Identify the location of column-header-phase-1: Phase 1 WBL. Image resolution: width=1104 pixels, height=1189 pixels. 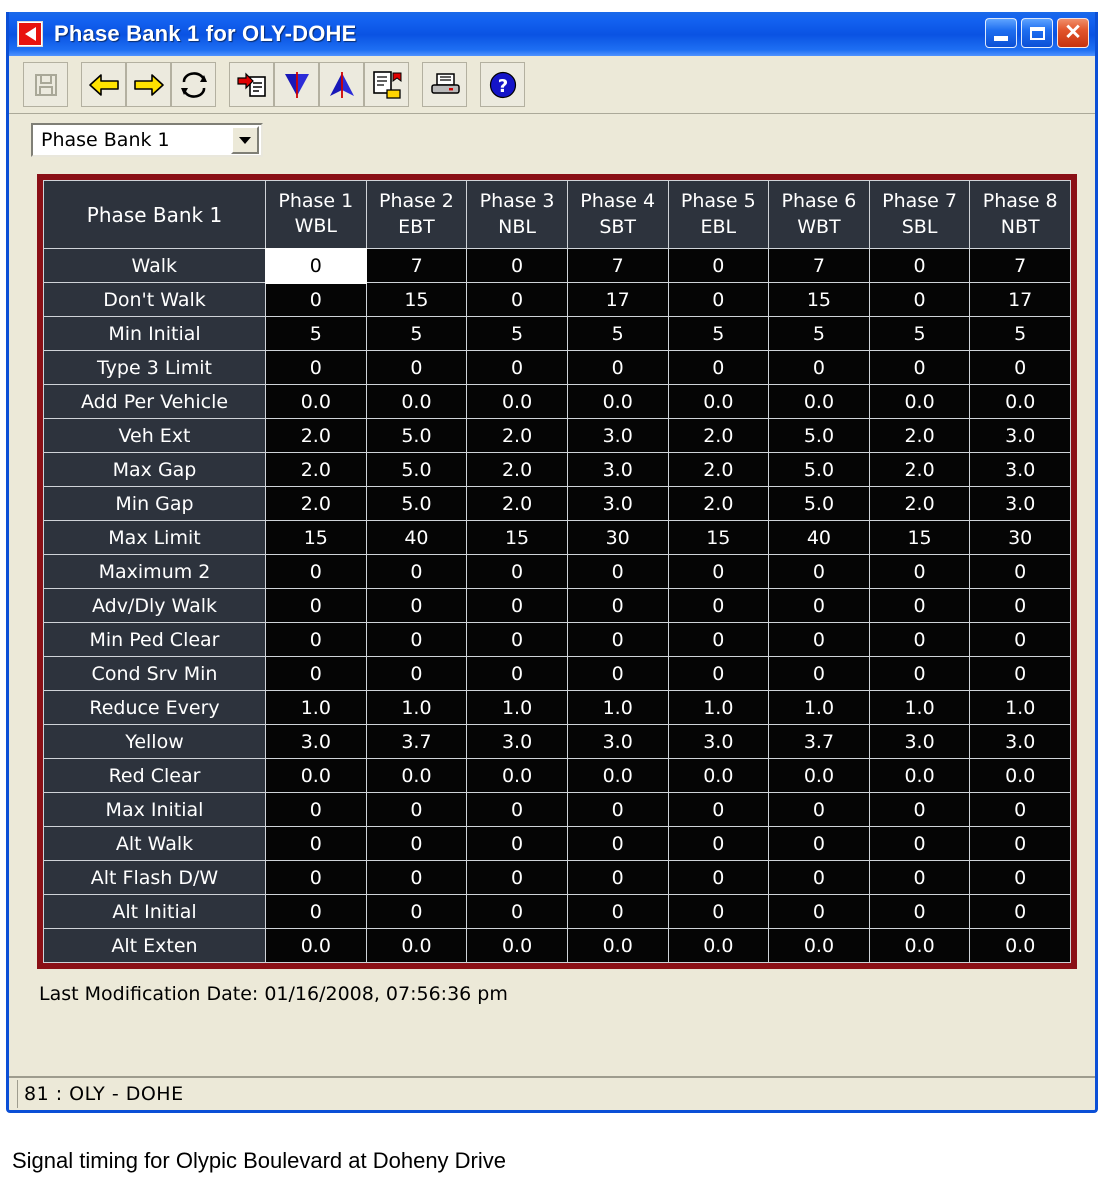
(316, 214).